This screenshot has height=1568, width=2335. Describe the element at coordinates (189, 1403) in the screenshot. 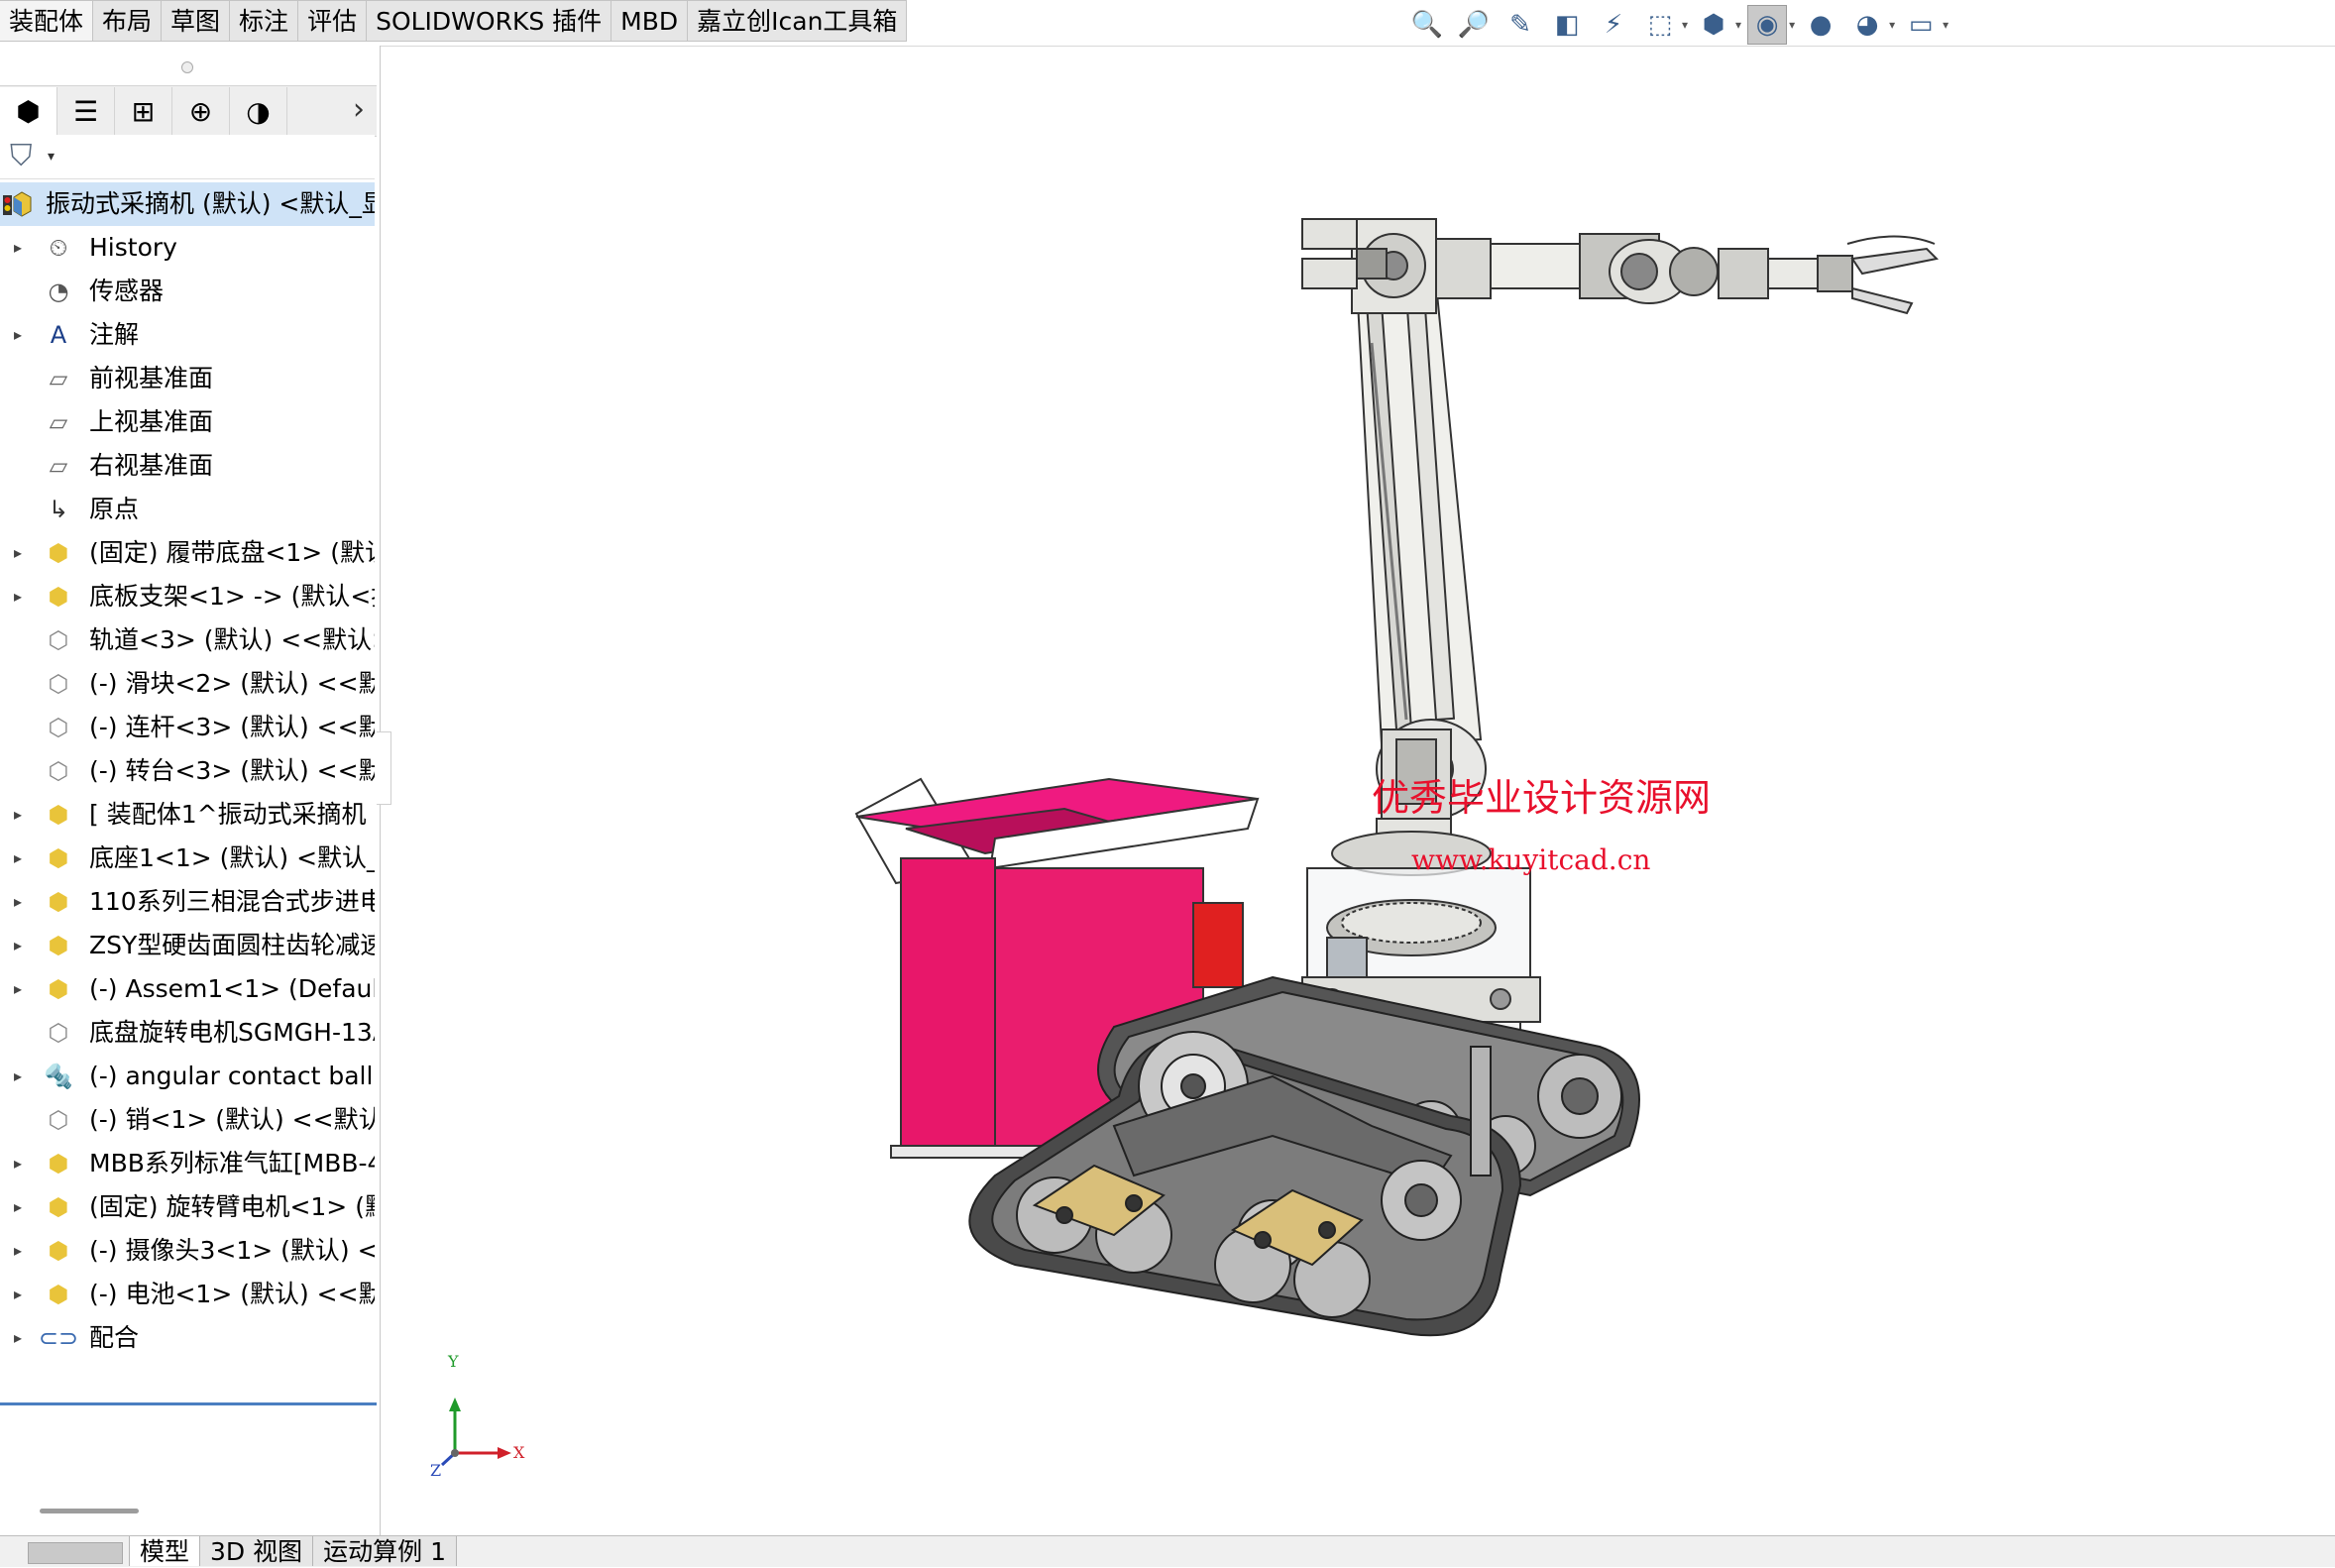

I see `tree-end-rollback-bar` at that location.